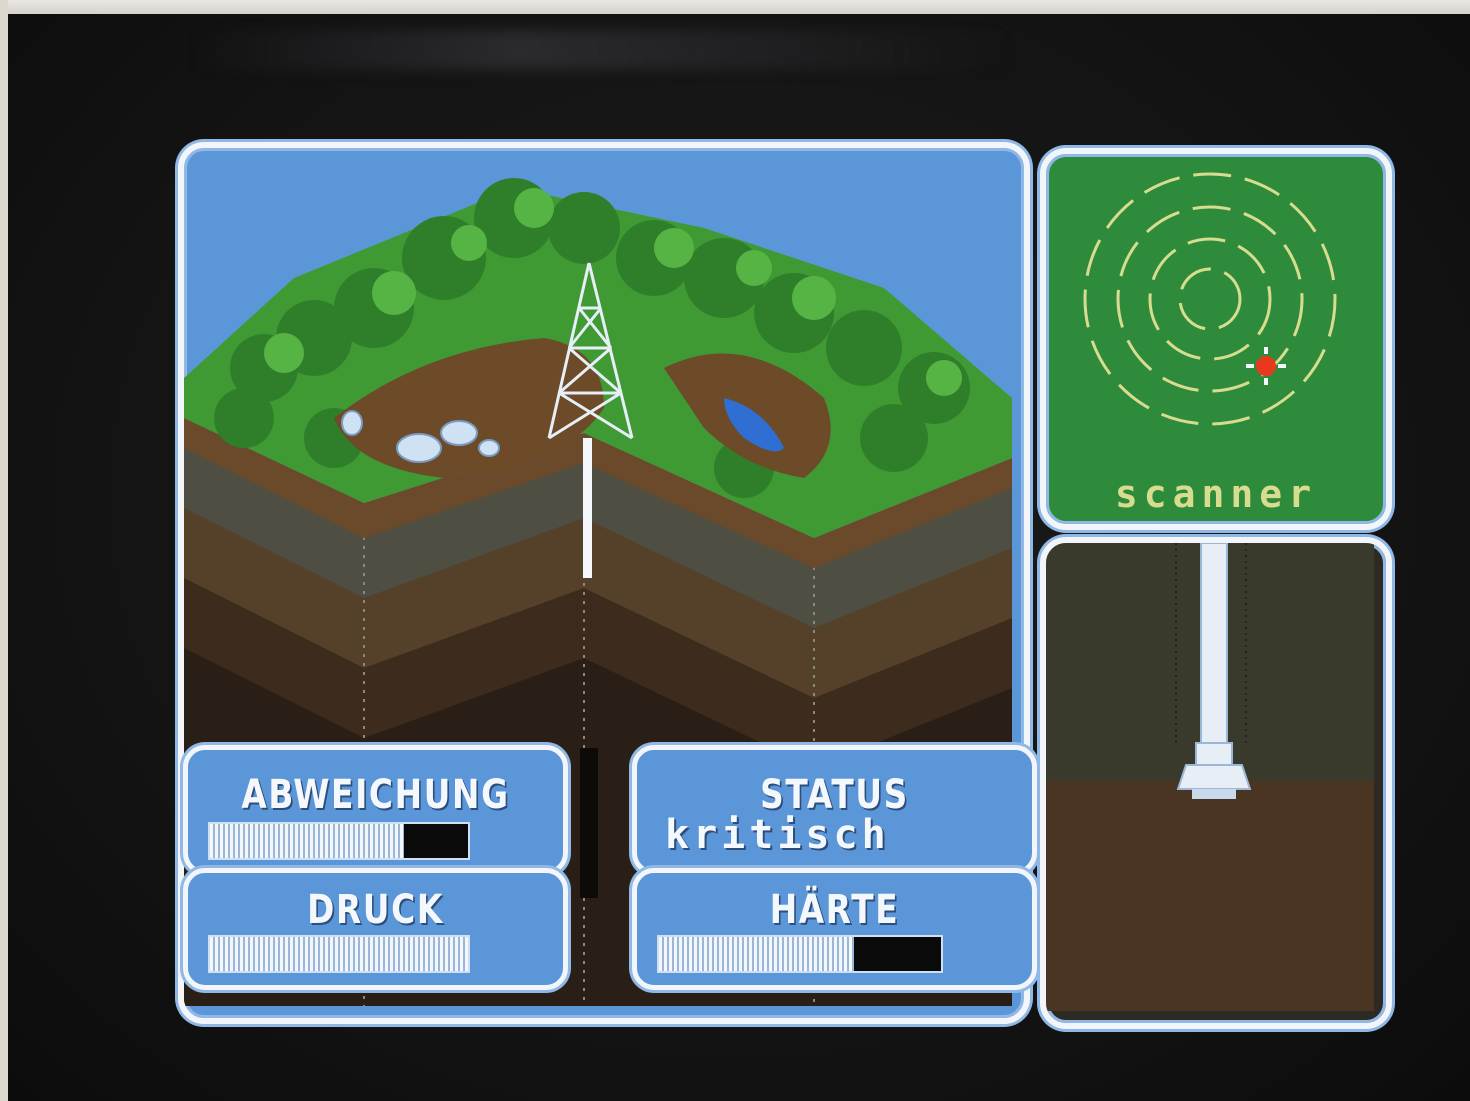 Image resolution: width=1470 pixels, height=1101 pixels. I want to click on druck-label: DRUCK, so click(375, 910).